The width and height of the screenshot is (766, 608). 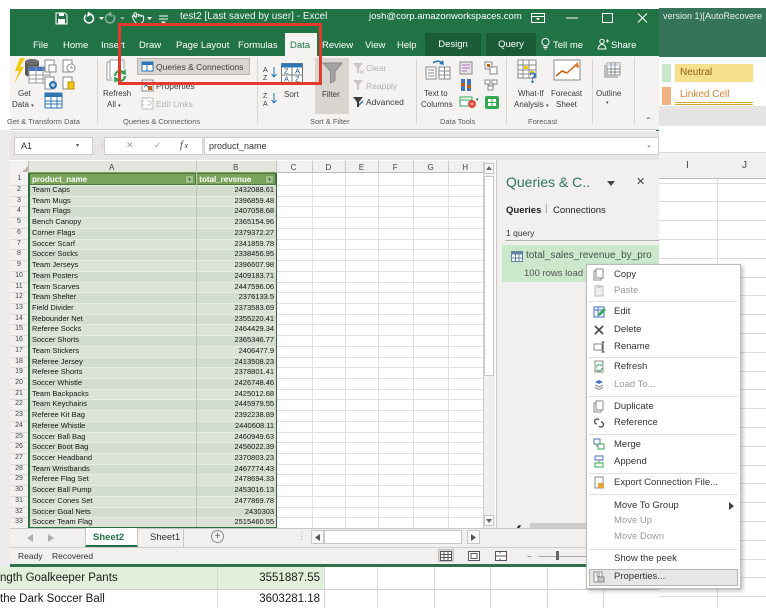 I want to click on svg-text: Z, so click(x=265, y=96).